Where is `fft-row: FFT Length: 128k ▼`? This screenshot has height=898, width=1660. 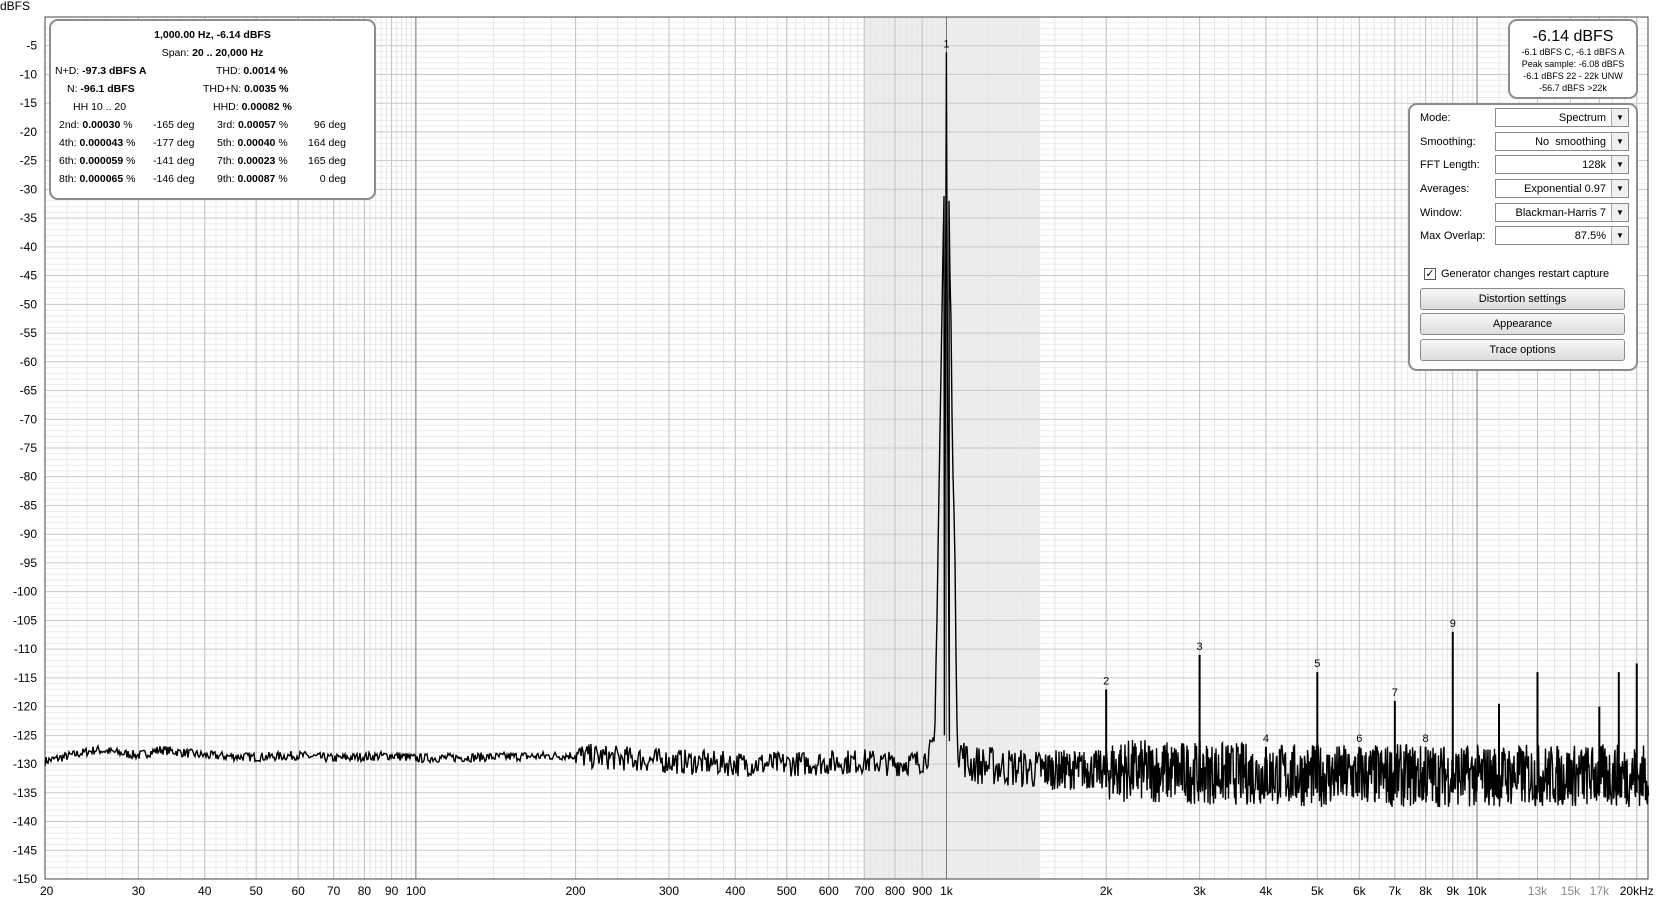 fft-row: FFT Length: 128k ▼ is located at coordinates (1525, 165).